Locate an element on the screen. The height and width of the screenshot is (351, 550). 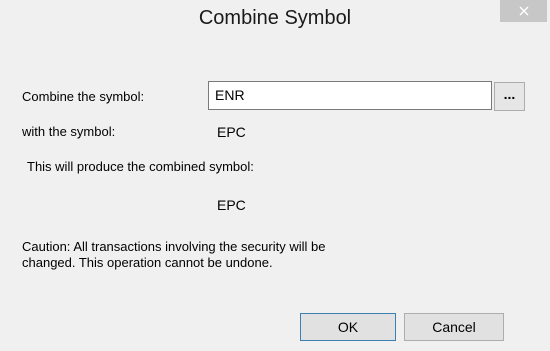
ok-button: OK is located at coordinates (348, 327).